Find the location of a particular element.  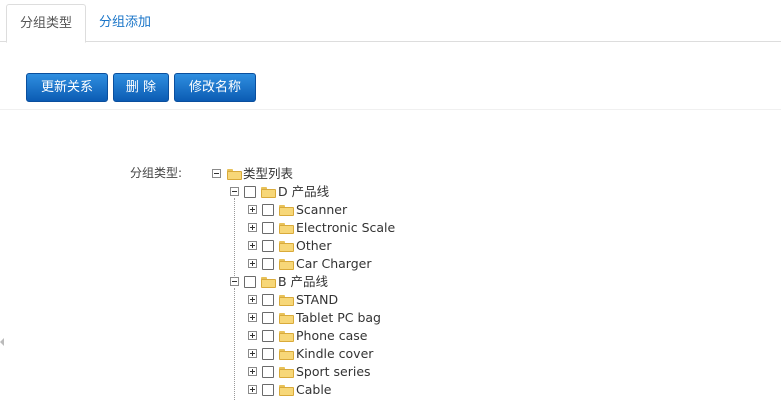

tab-group-add: 分组添加 is located at coordinates (125, 23).